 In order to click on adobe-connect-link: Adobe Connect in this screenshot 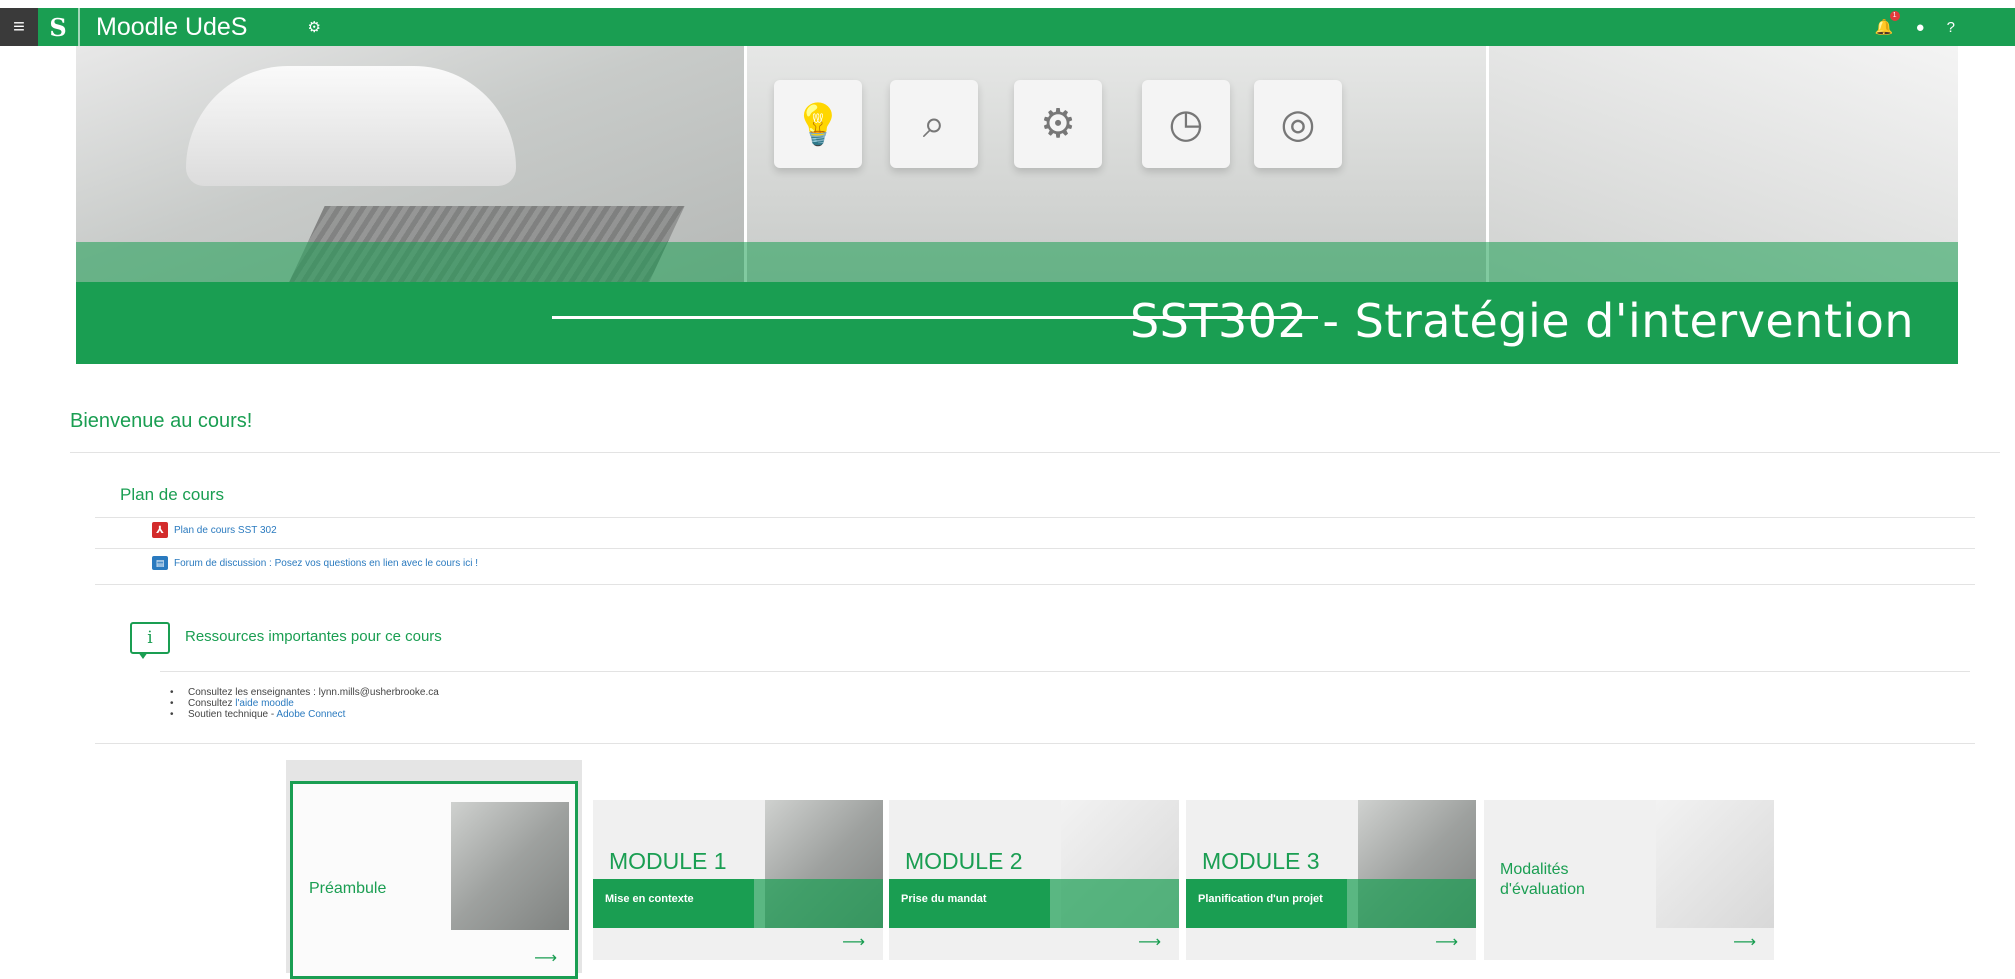, I will do `click(310, 714)`.